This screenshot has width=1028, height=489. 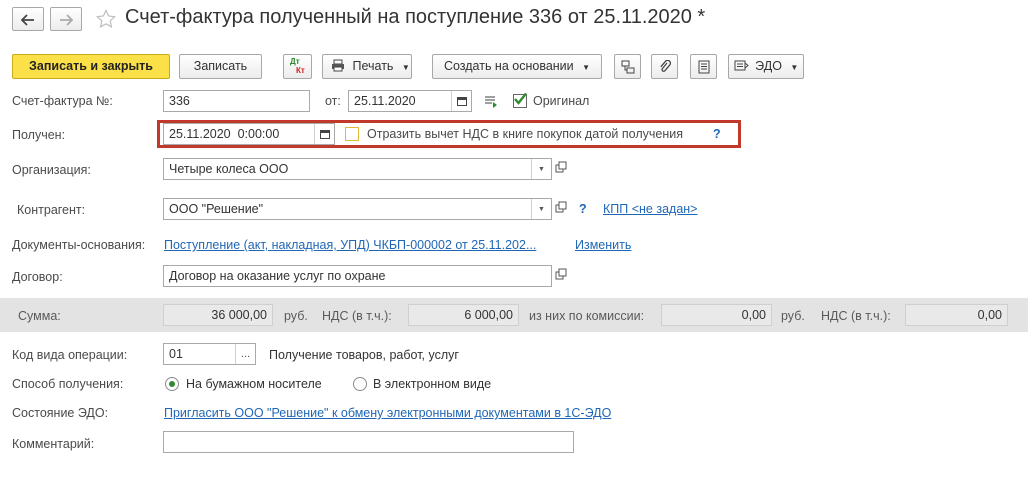 I want to click on counterparty-field: ООО "Решение" ▼, so click(x=357, y=209).